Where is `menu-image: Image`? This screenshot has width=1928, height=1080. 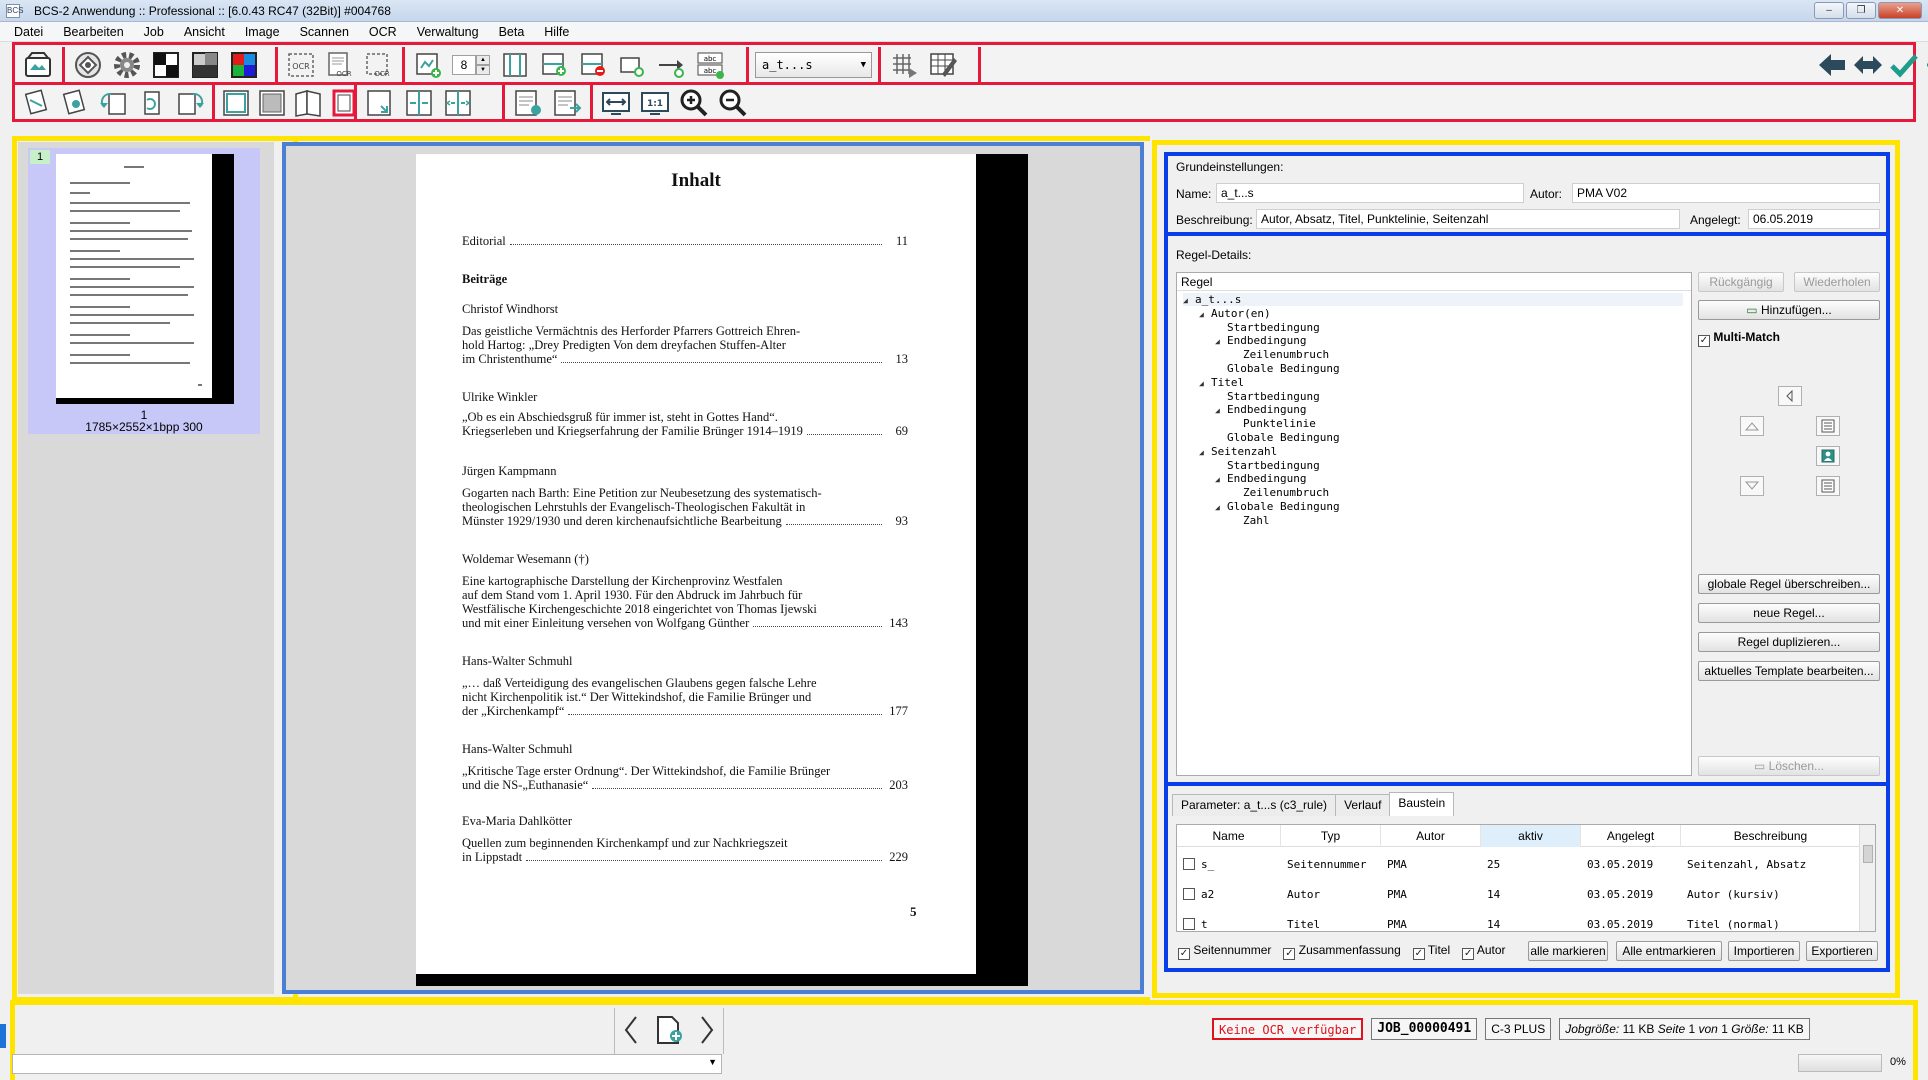
menu-image: Image is located at coordinates (262, 32).